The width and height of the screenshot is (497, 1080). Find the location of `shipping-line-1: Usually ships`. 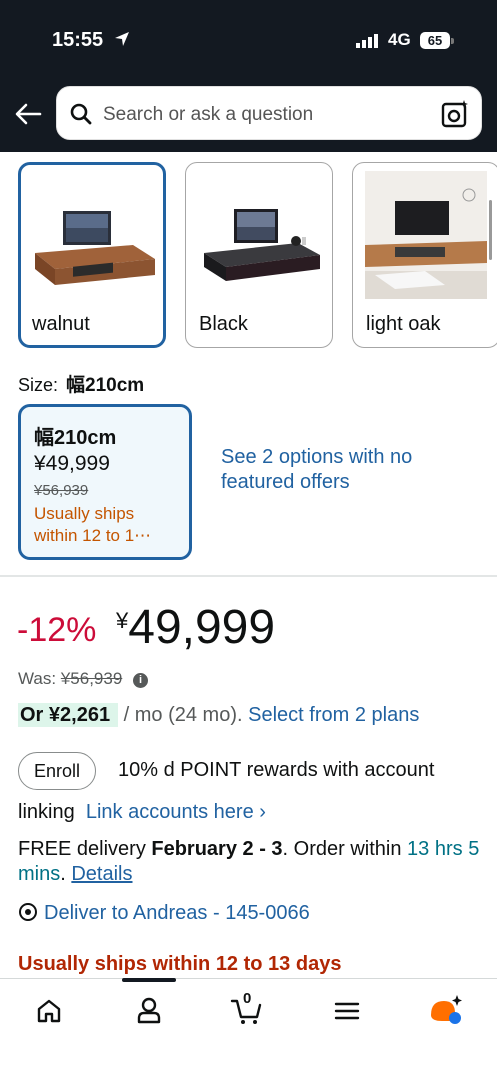

shipping-line-1: Usually ships is located at coordinates (84, 513).